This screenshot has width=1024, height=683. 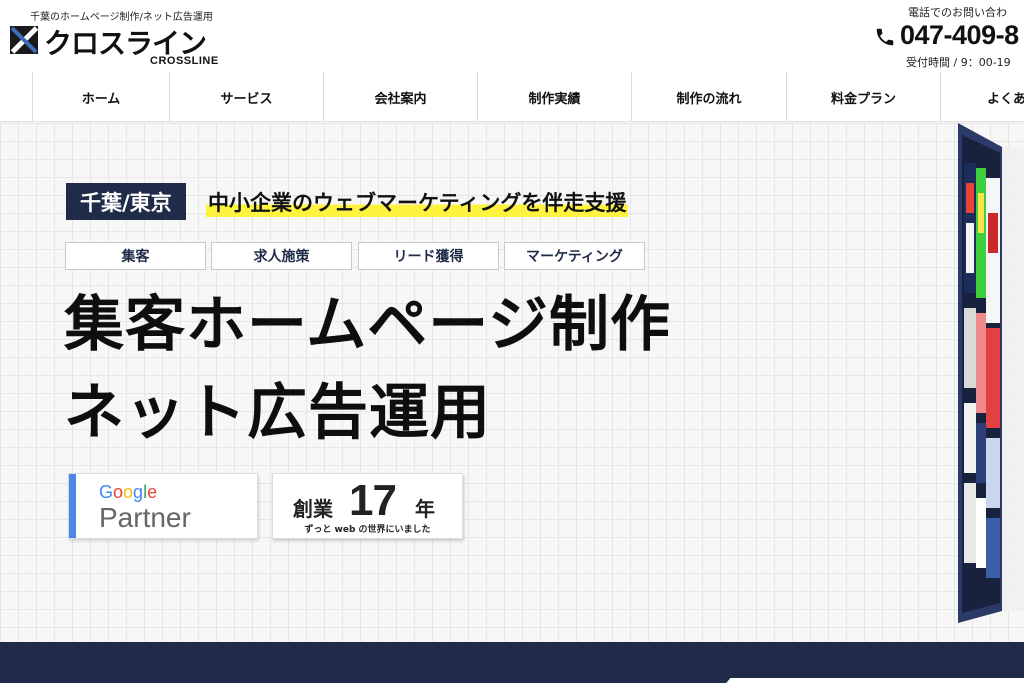 What do you see at coordinates (152, 492) in the screenshot?
I see `google-letter: e` at bounding box center [152, 492].